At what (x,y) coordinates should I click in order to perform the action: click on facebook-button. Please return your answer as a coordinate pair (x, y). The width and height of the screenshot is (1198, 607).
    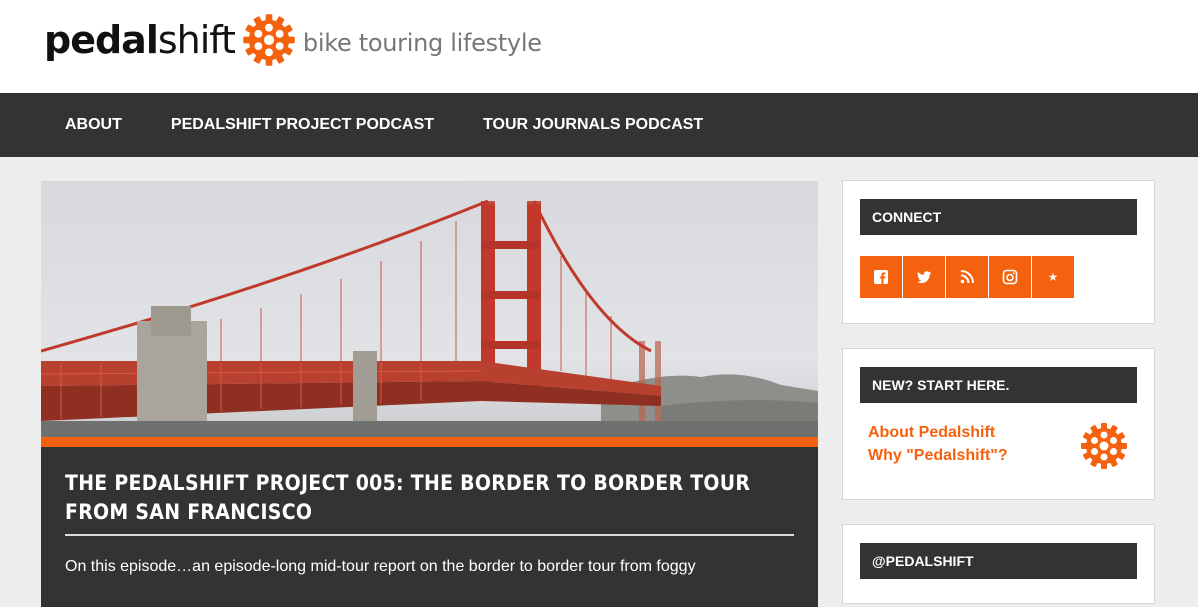
    Looking at the image, I should click on (881, 277).